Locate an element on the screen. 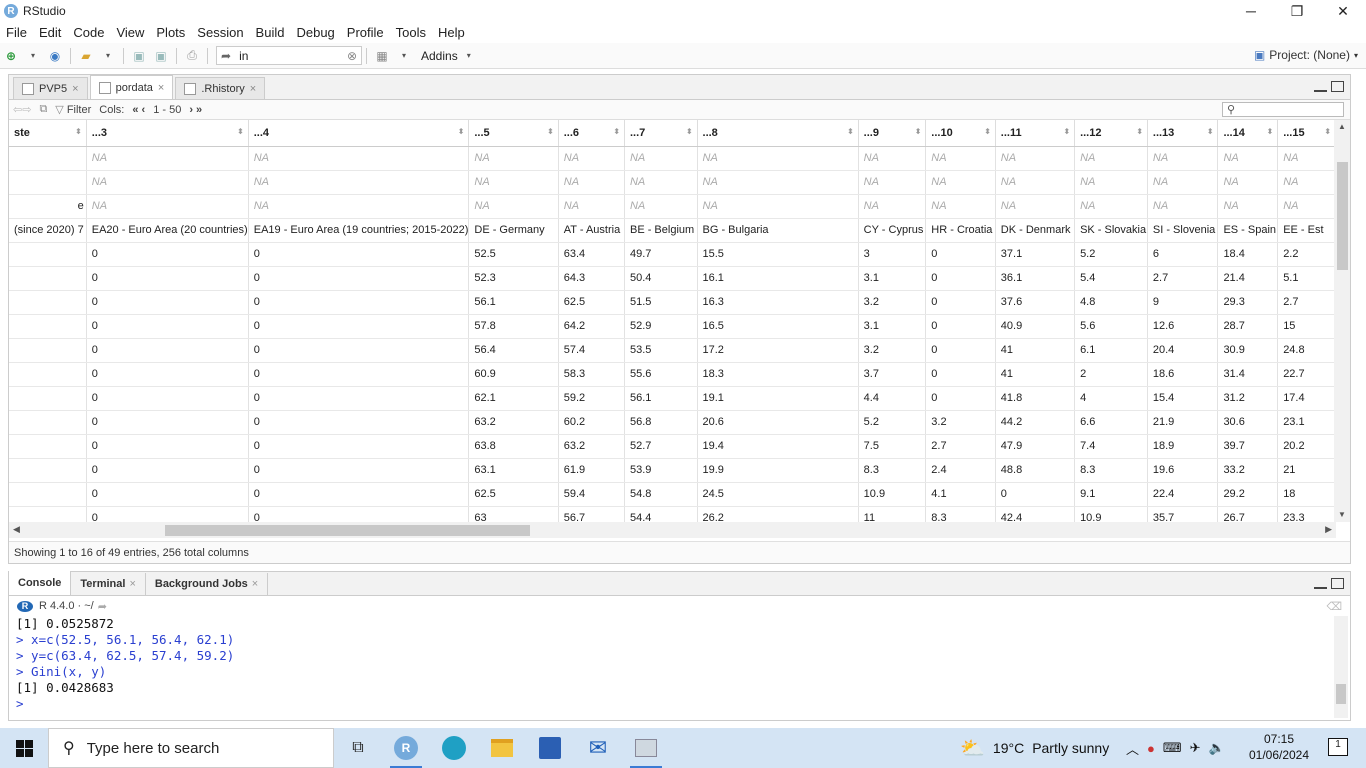 The width and height of the screenshot is (1366, 768). table-cell: 56.1 is located at coordinates (513, 302).